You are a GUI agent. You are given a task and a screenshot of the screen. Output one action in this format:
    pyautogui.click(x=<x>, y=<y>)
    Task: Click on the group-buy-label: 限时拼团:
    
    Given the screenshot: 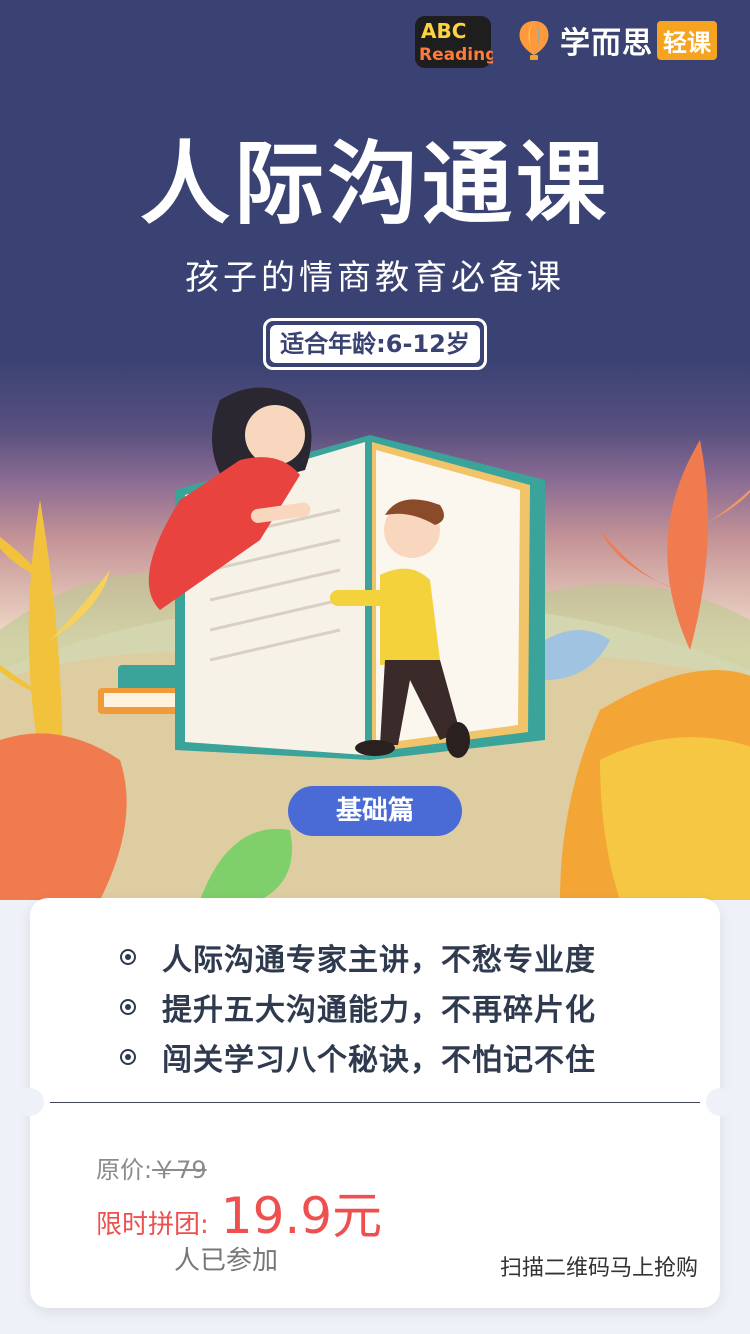 What is the action you would take?
    pyautogui.click(x=152, y=1225)
    